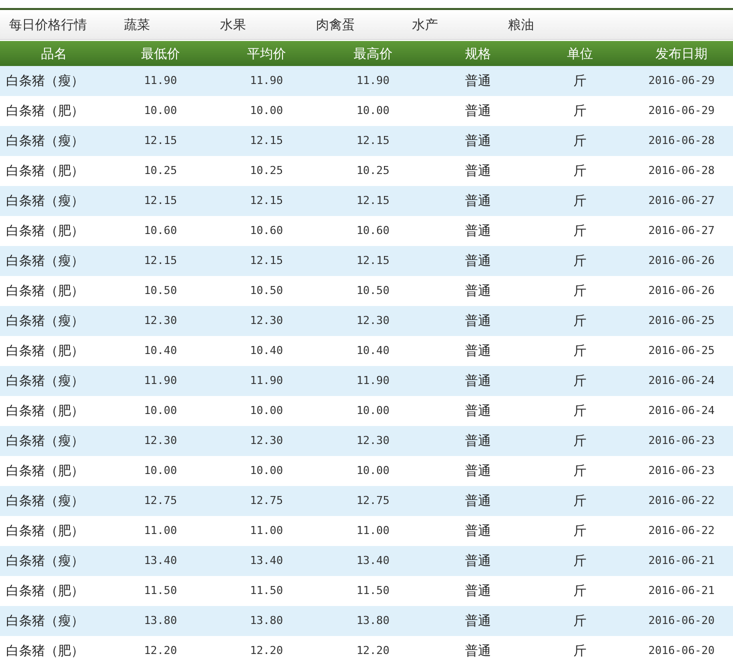 The width and height of the screenshot is (733, 667). What do you see at coordinates (266, 351) in the screenshot?
I see `table-cell: 10.40` at bounding box center [266, 351].